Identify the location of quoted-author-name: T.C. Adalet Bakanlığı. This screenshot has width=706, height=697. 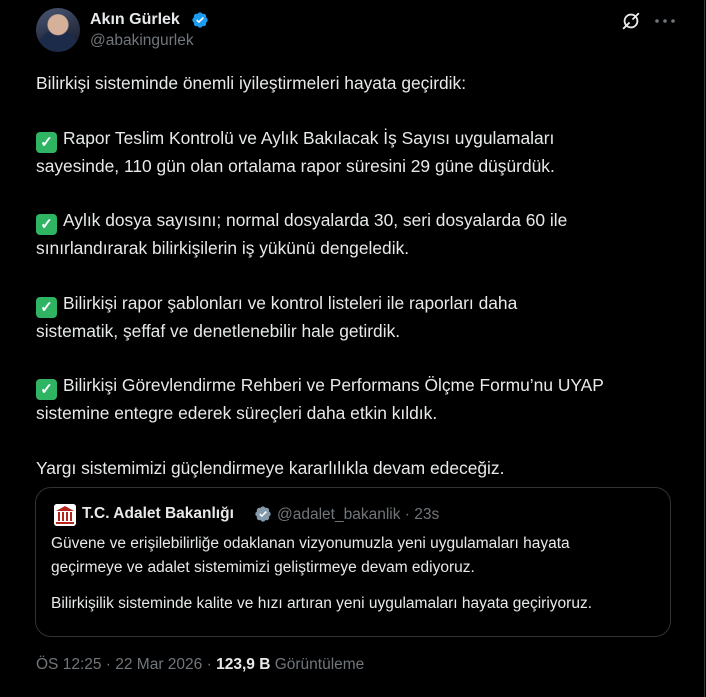
(158, 513).